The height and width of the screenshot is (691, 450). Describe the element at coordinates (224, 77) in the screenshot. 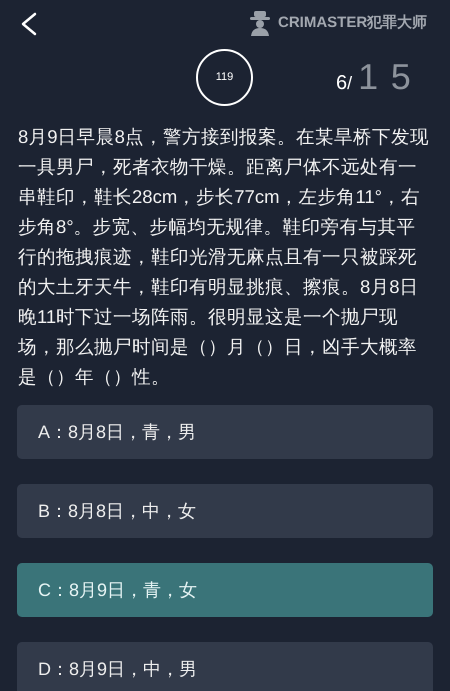

I see `timer-ring: 119` at that location.